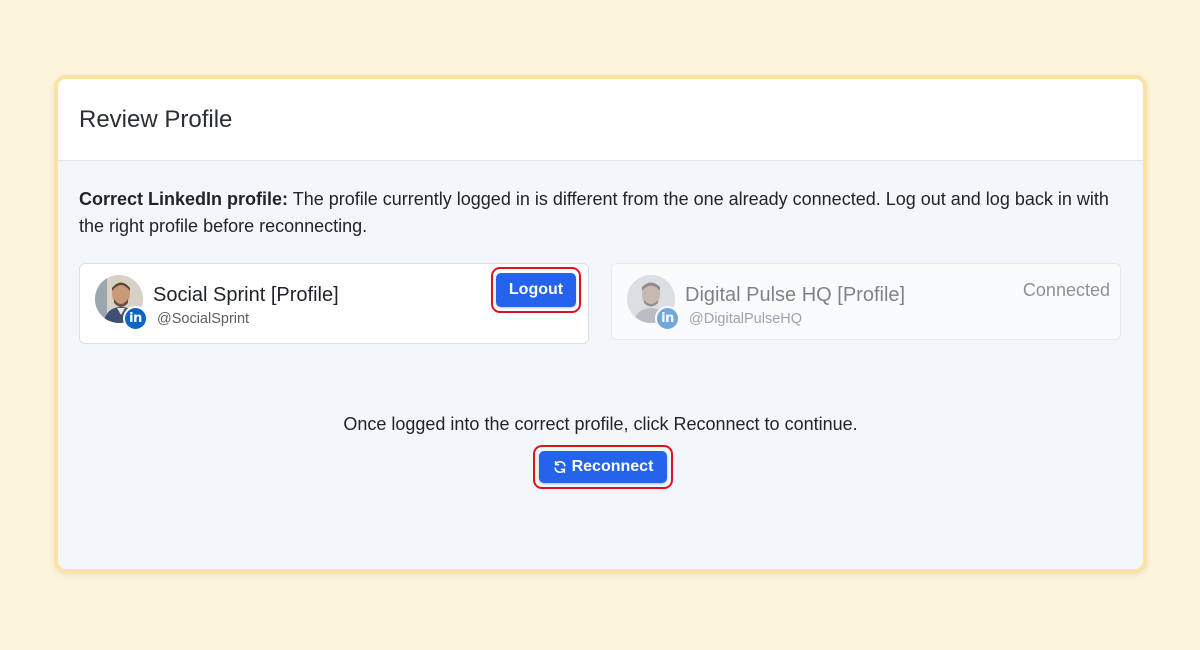 This screenshot has height=650, width=1200. Describe the element at coordinates (536, 290) in the screenshot. I see `logout-button: Logout` at that location.